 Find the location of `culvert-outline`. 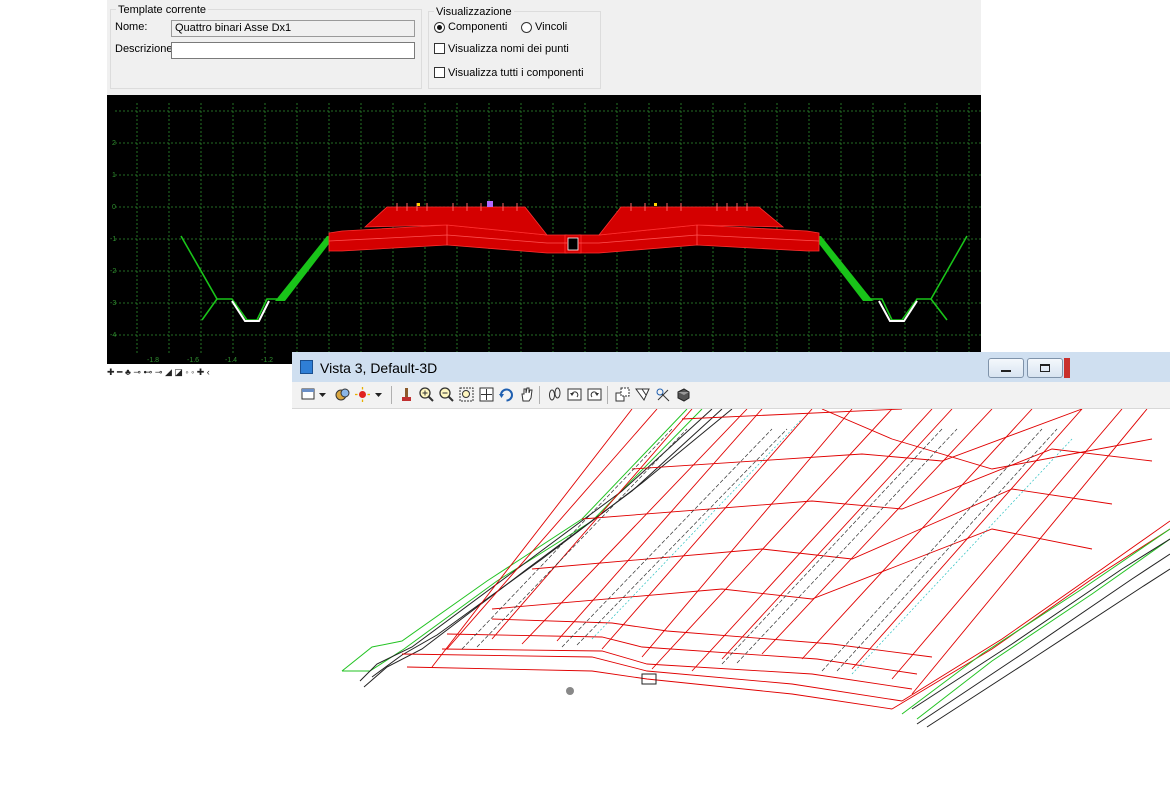

culvert-outline is located at coordinates (573, 244).